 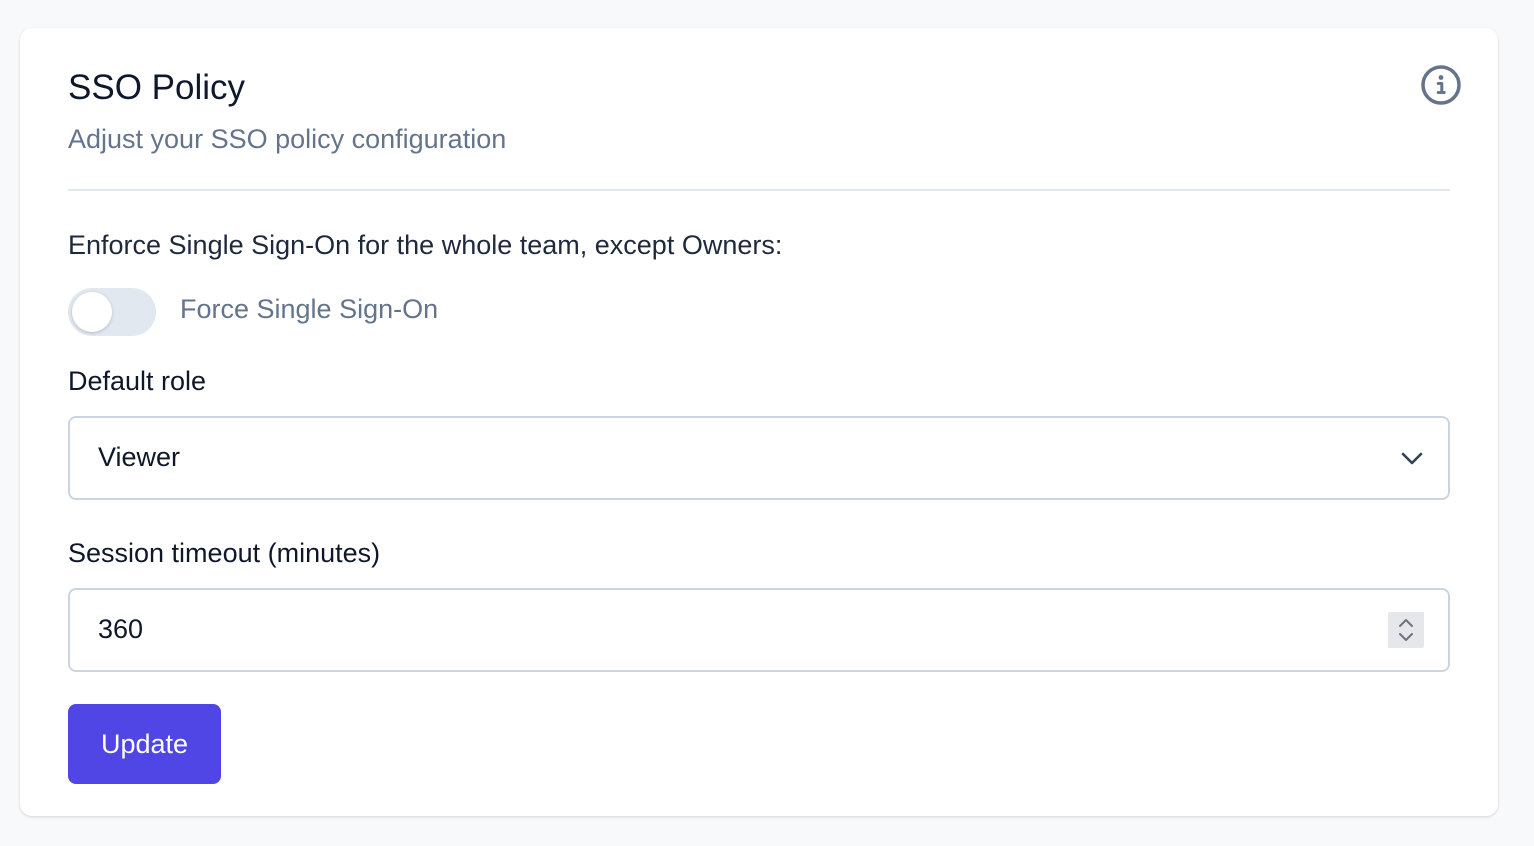 I want to click on session-timeout-input: 360, so click(x=759, y=630).